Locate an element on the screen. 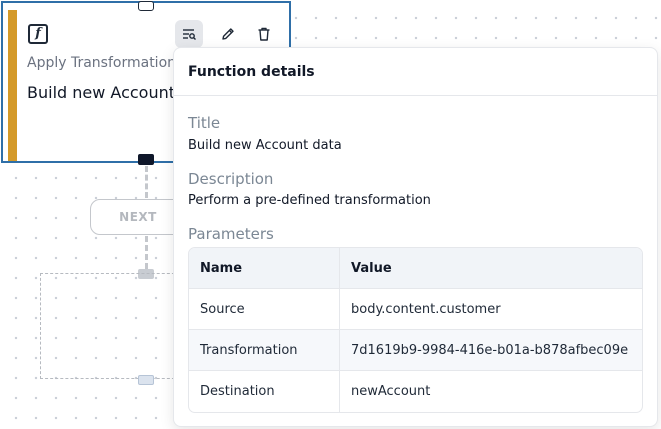 This screenshot has width=661, height=429. popover-header: Function details is located at coordinates (415, 72).